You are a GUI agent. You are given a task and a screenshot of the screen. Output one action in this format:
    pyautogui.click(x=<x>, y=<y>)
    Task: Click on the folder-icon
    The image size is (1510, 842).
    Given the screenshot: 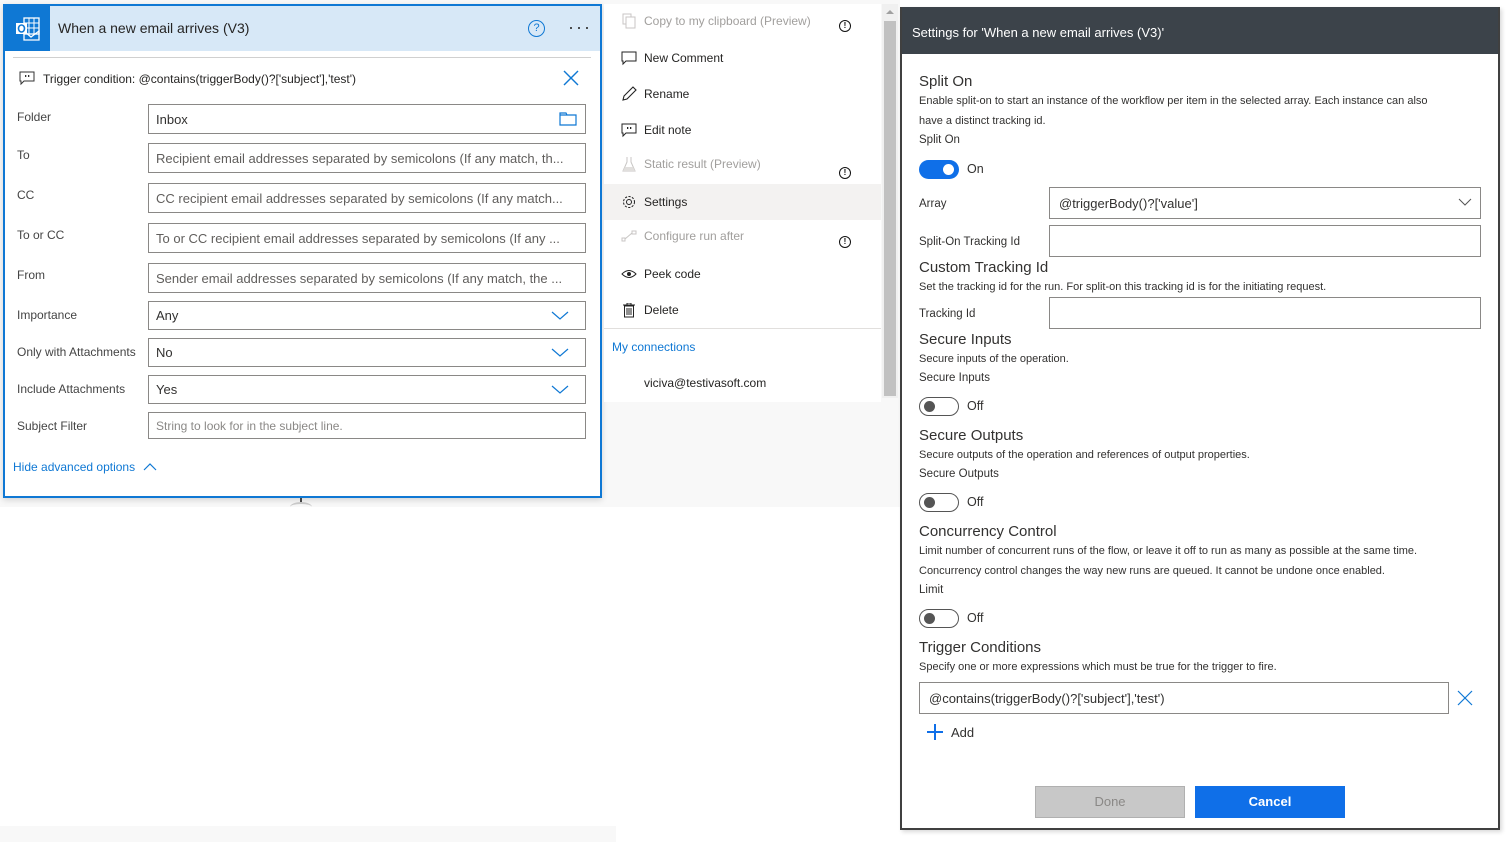 What is the action you would take?
    pyautogui.click(x=568, y=119)
    